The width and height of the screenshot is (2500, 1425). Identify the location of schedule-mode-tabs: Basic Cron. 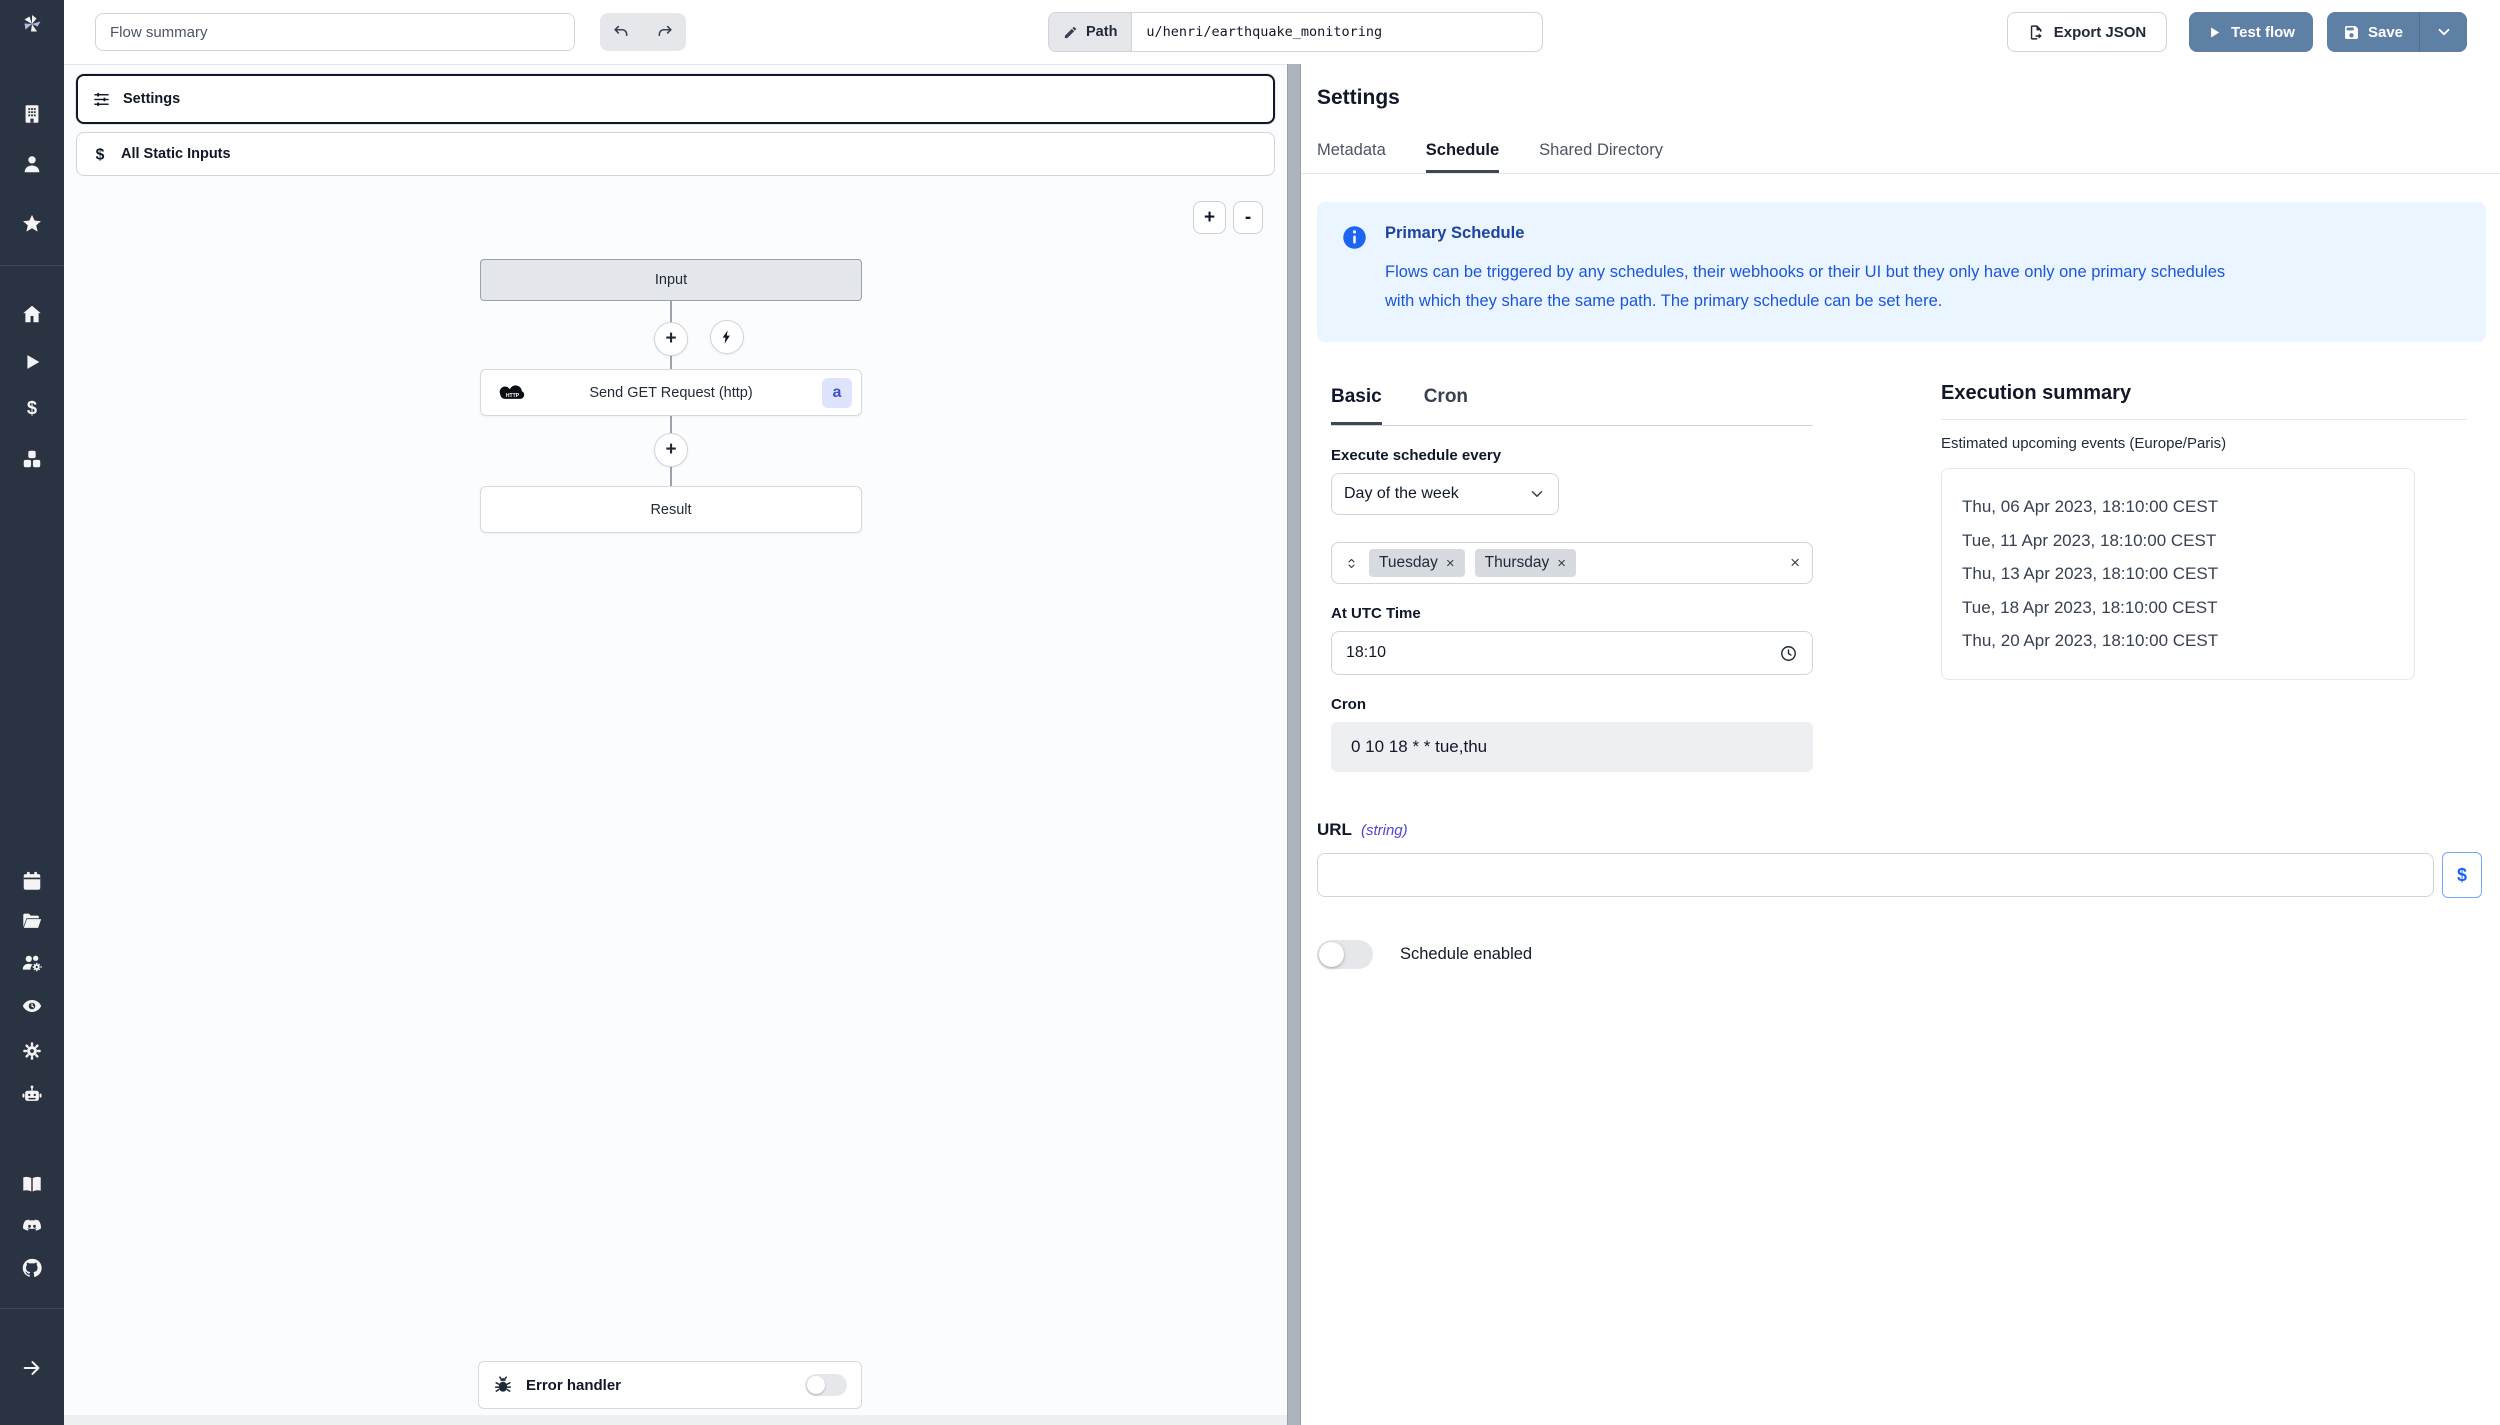
(1572, 406).